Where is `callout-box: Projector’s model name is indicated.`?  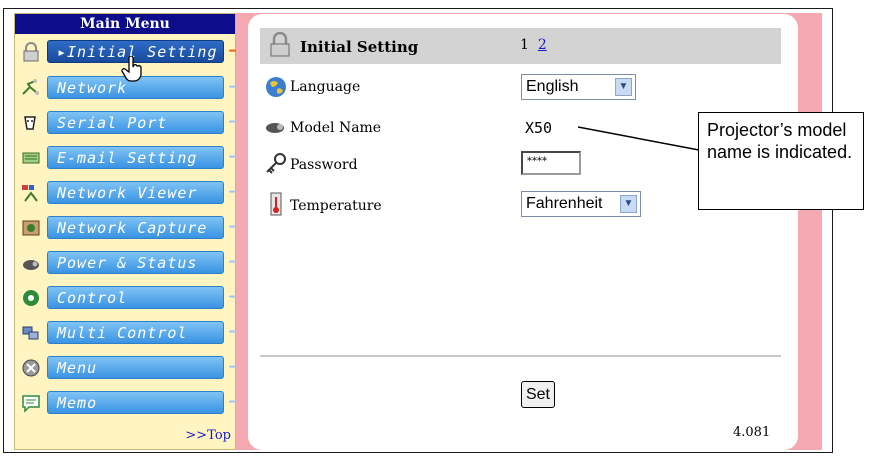 callout-box: Projector’s model name is indicated. is located at coordinates (781, 161).